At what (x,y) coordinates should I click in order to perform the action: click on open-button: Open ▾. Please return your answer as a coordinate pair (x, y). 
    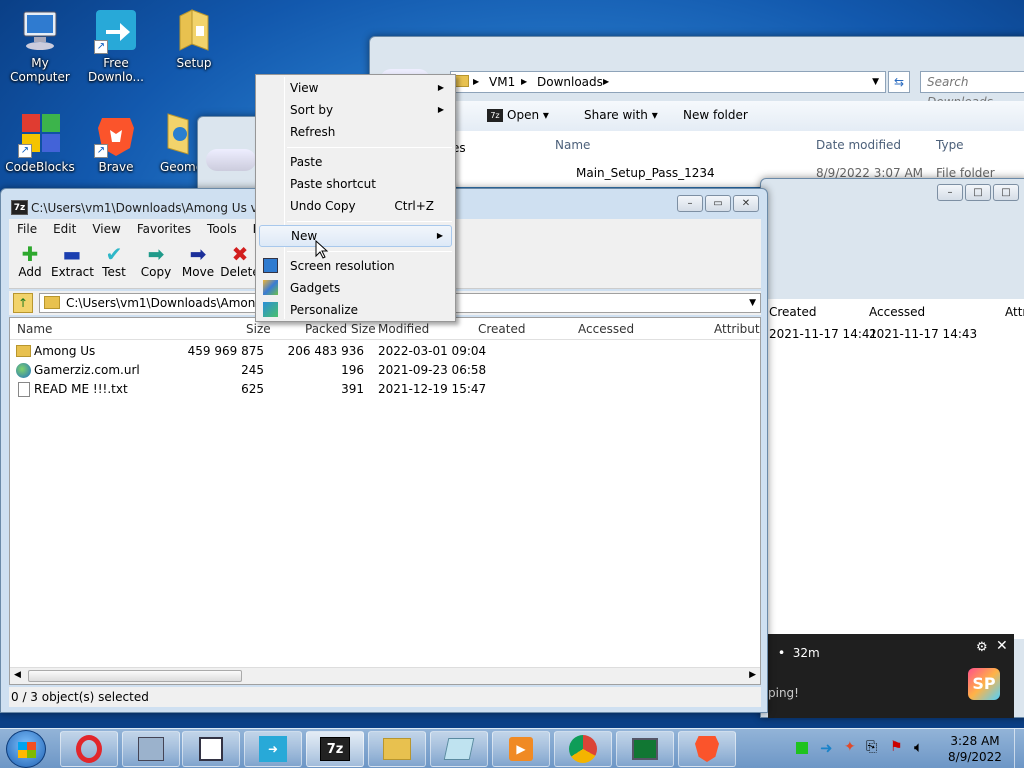
    Looking at the image, I should click on (528, 115).